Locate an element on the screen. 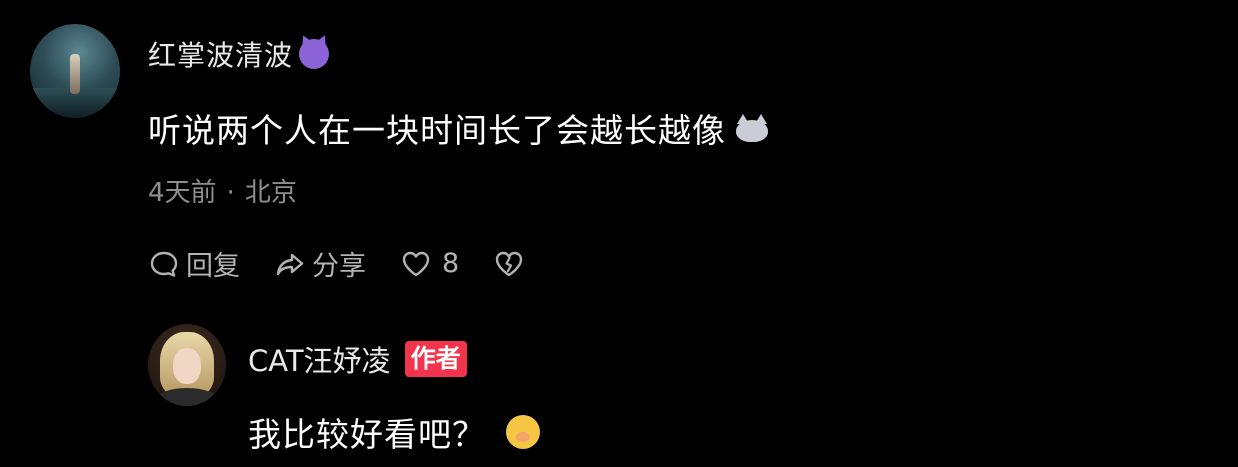  reply-username: CAT汪妤凌 作者 is located at coordinates (357, 359).